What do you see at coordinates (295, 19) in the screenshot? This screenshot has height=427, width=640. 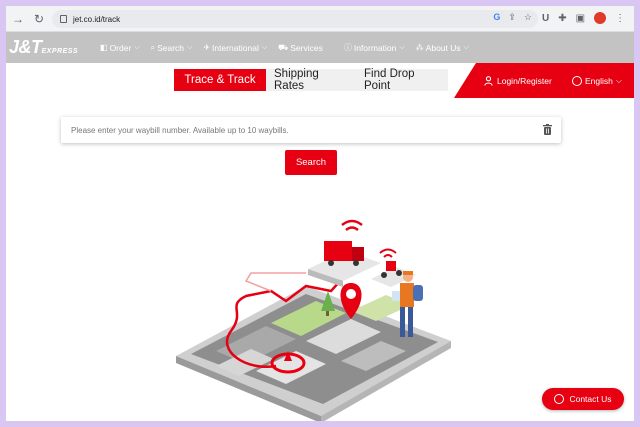 I see `address-bar: jet.co.id/track G ⇪ ☆` at bounding box center [295, 19].